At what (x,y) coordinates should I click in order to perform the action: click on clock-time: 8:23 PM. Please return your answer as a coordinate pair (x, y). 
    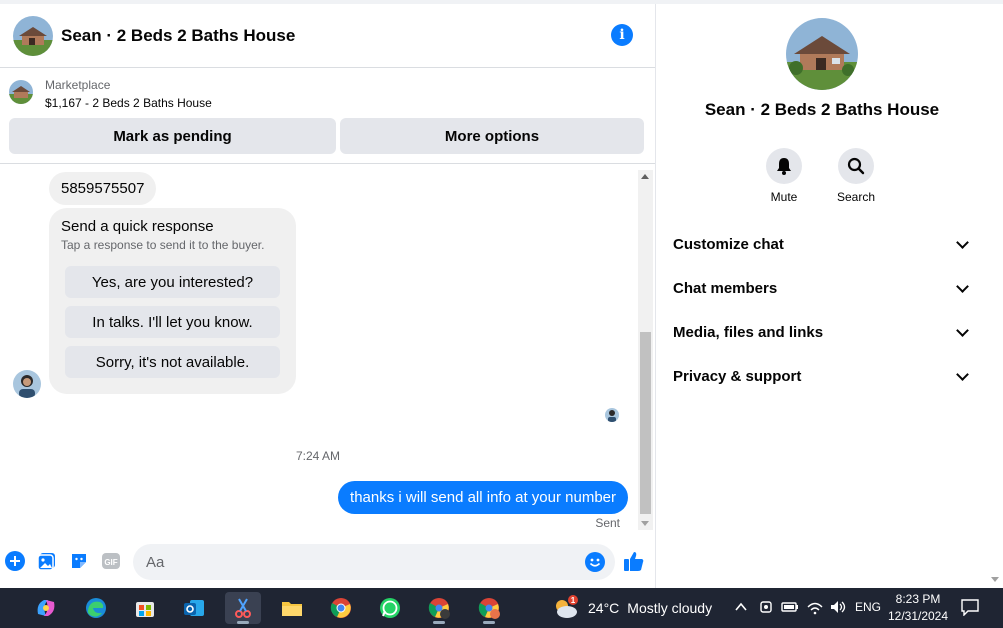
    Looking at the image, I should click on (918, 599).